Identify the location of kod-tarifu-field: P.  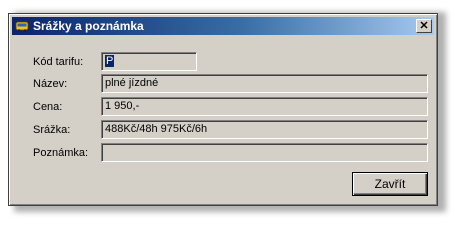
(149, 61).